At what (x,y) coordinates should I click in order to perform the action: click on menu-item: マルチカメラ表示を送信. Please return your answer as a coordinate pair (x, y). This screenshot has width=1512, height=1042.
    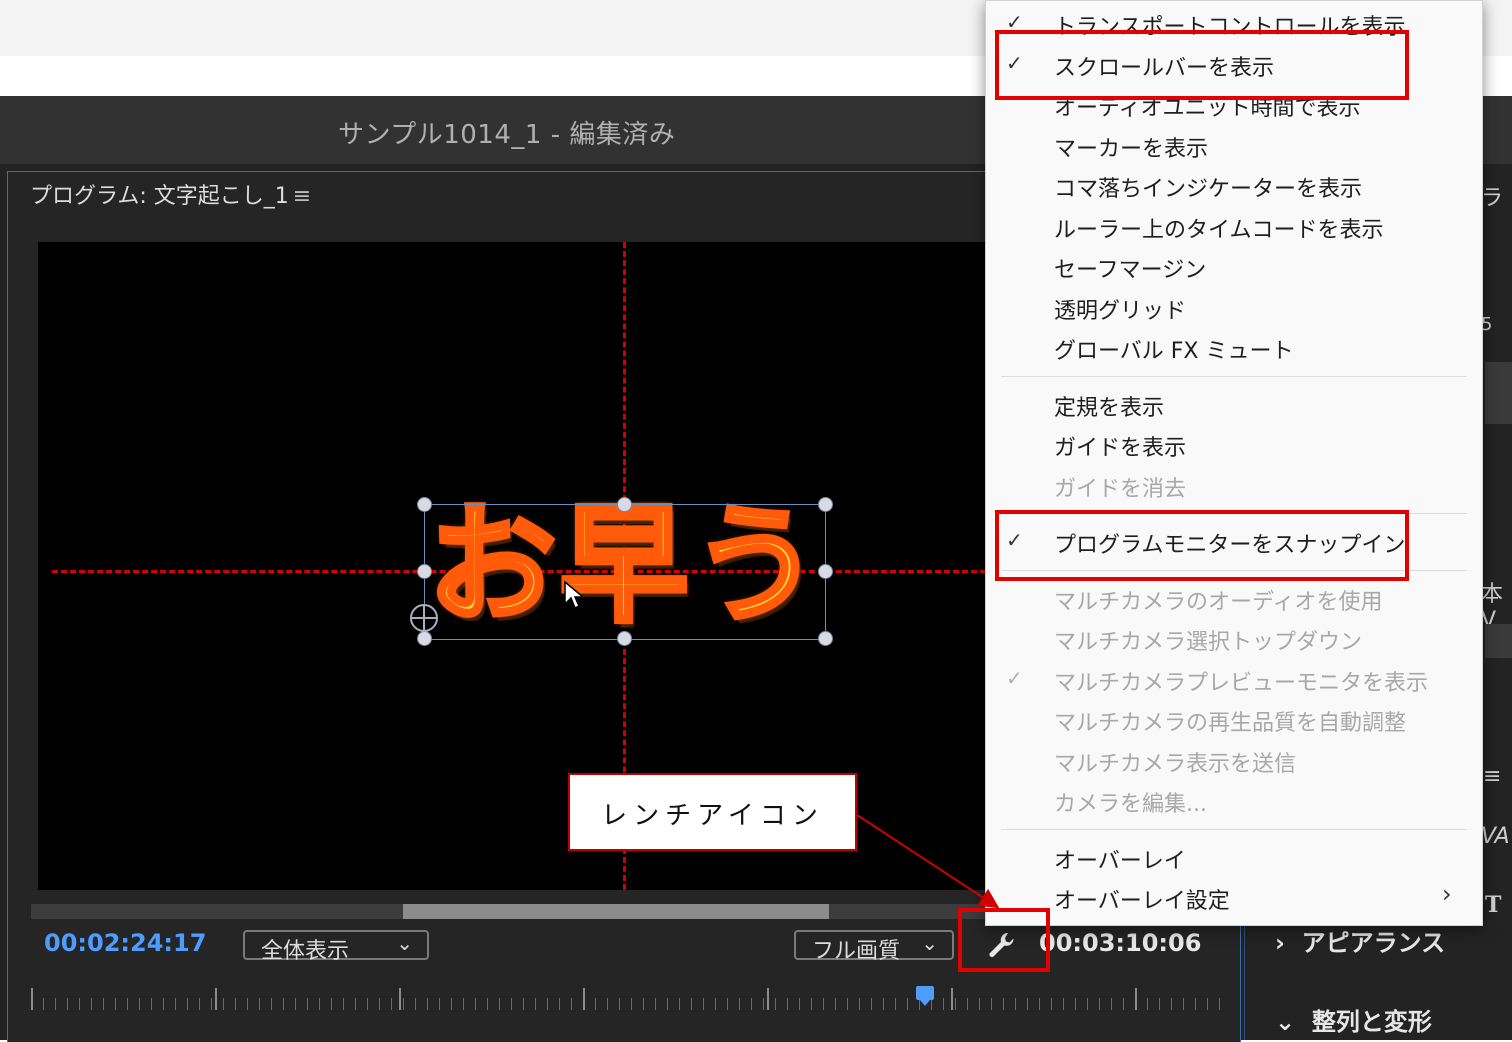
    Looking at the image, I should click on (1175, 764).